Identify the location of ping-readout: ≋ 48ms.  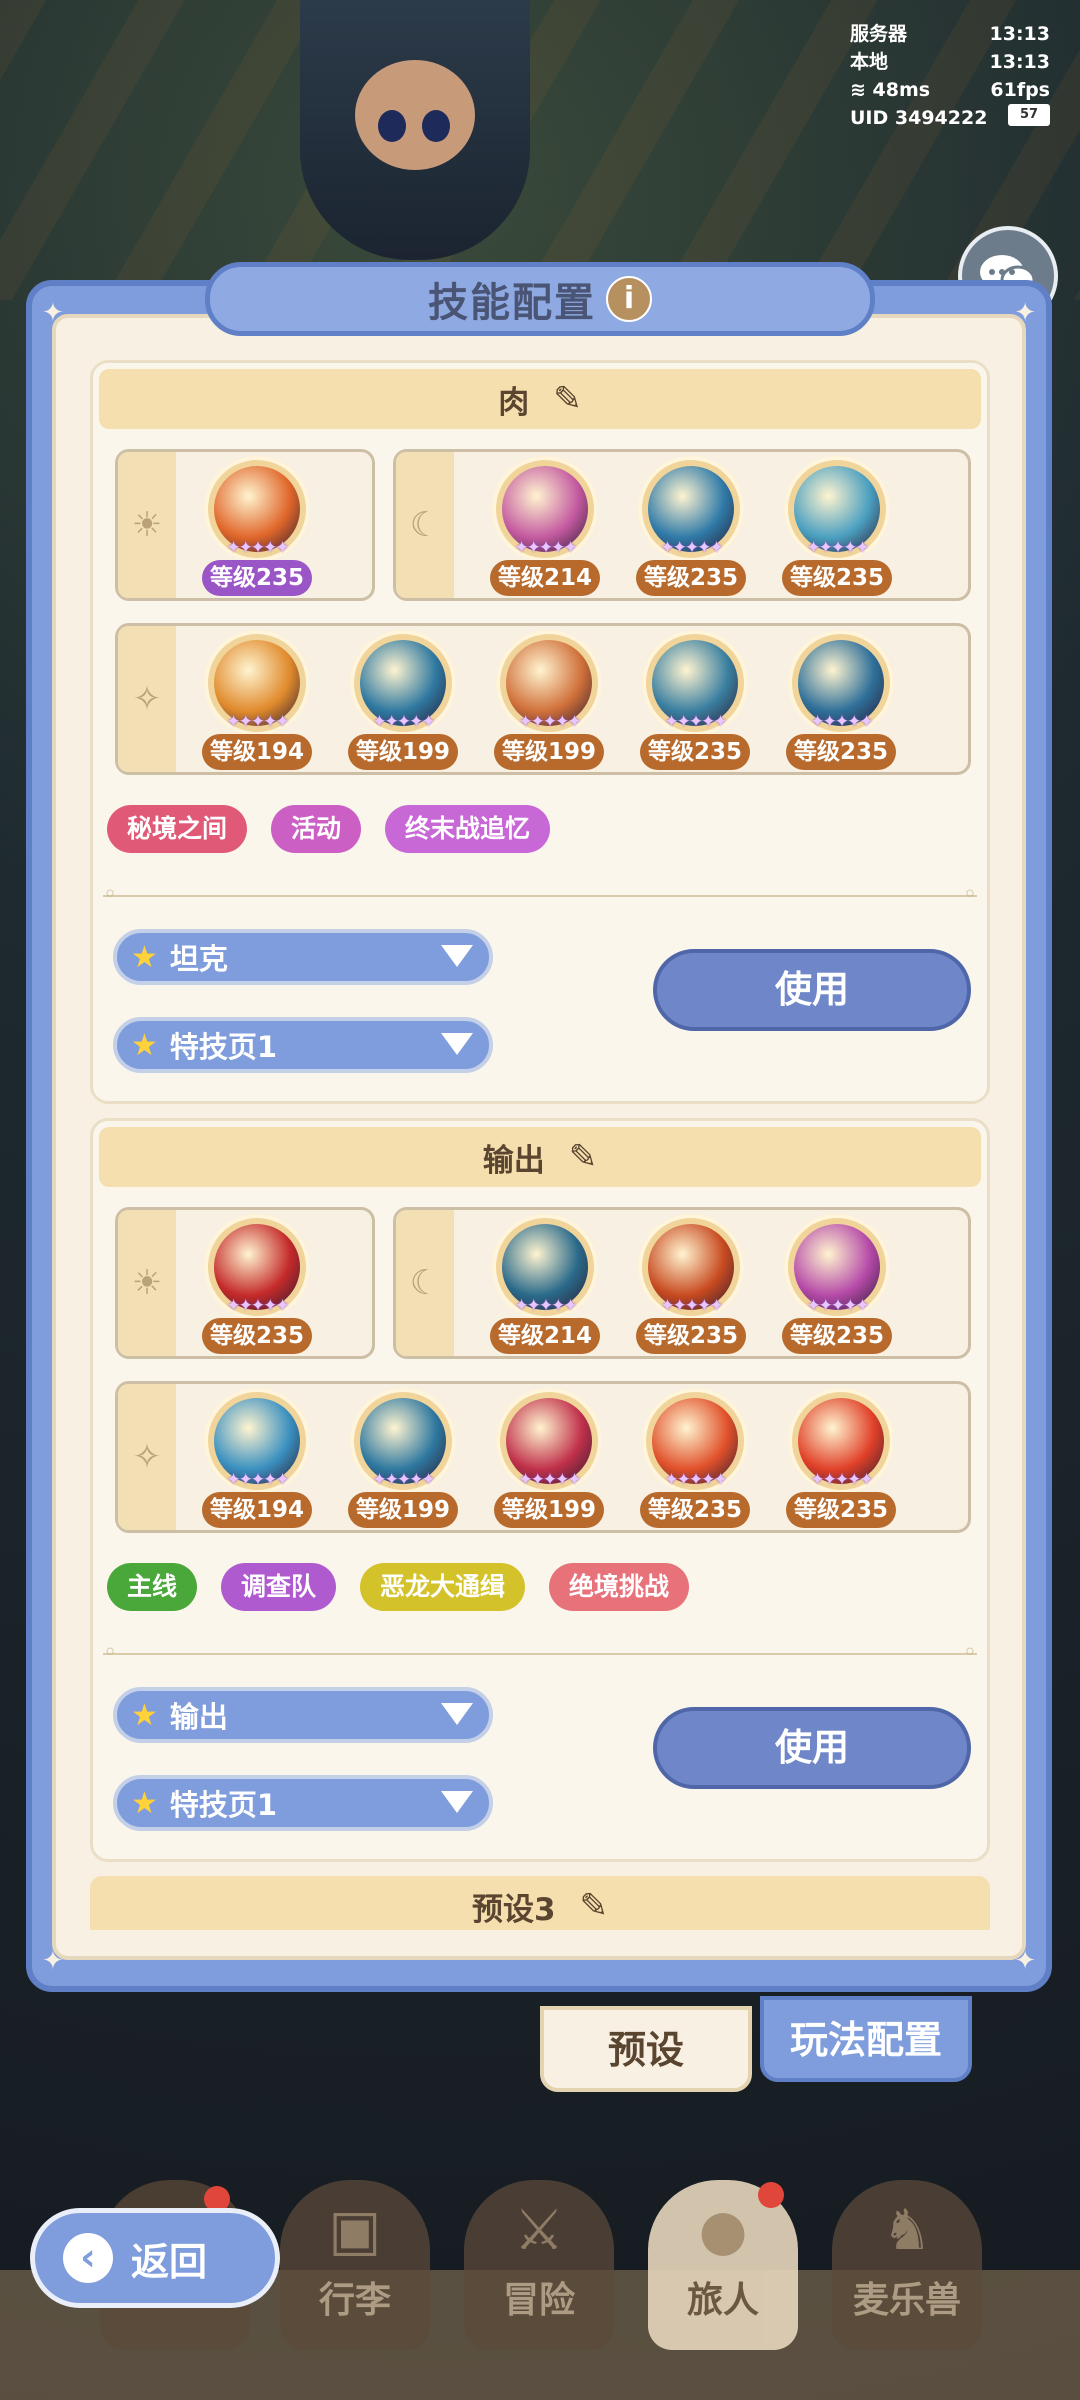
(890, 90).